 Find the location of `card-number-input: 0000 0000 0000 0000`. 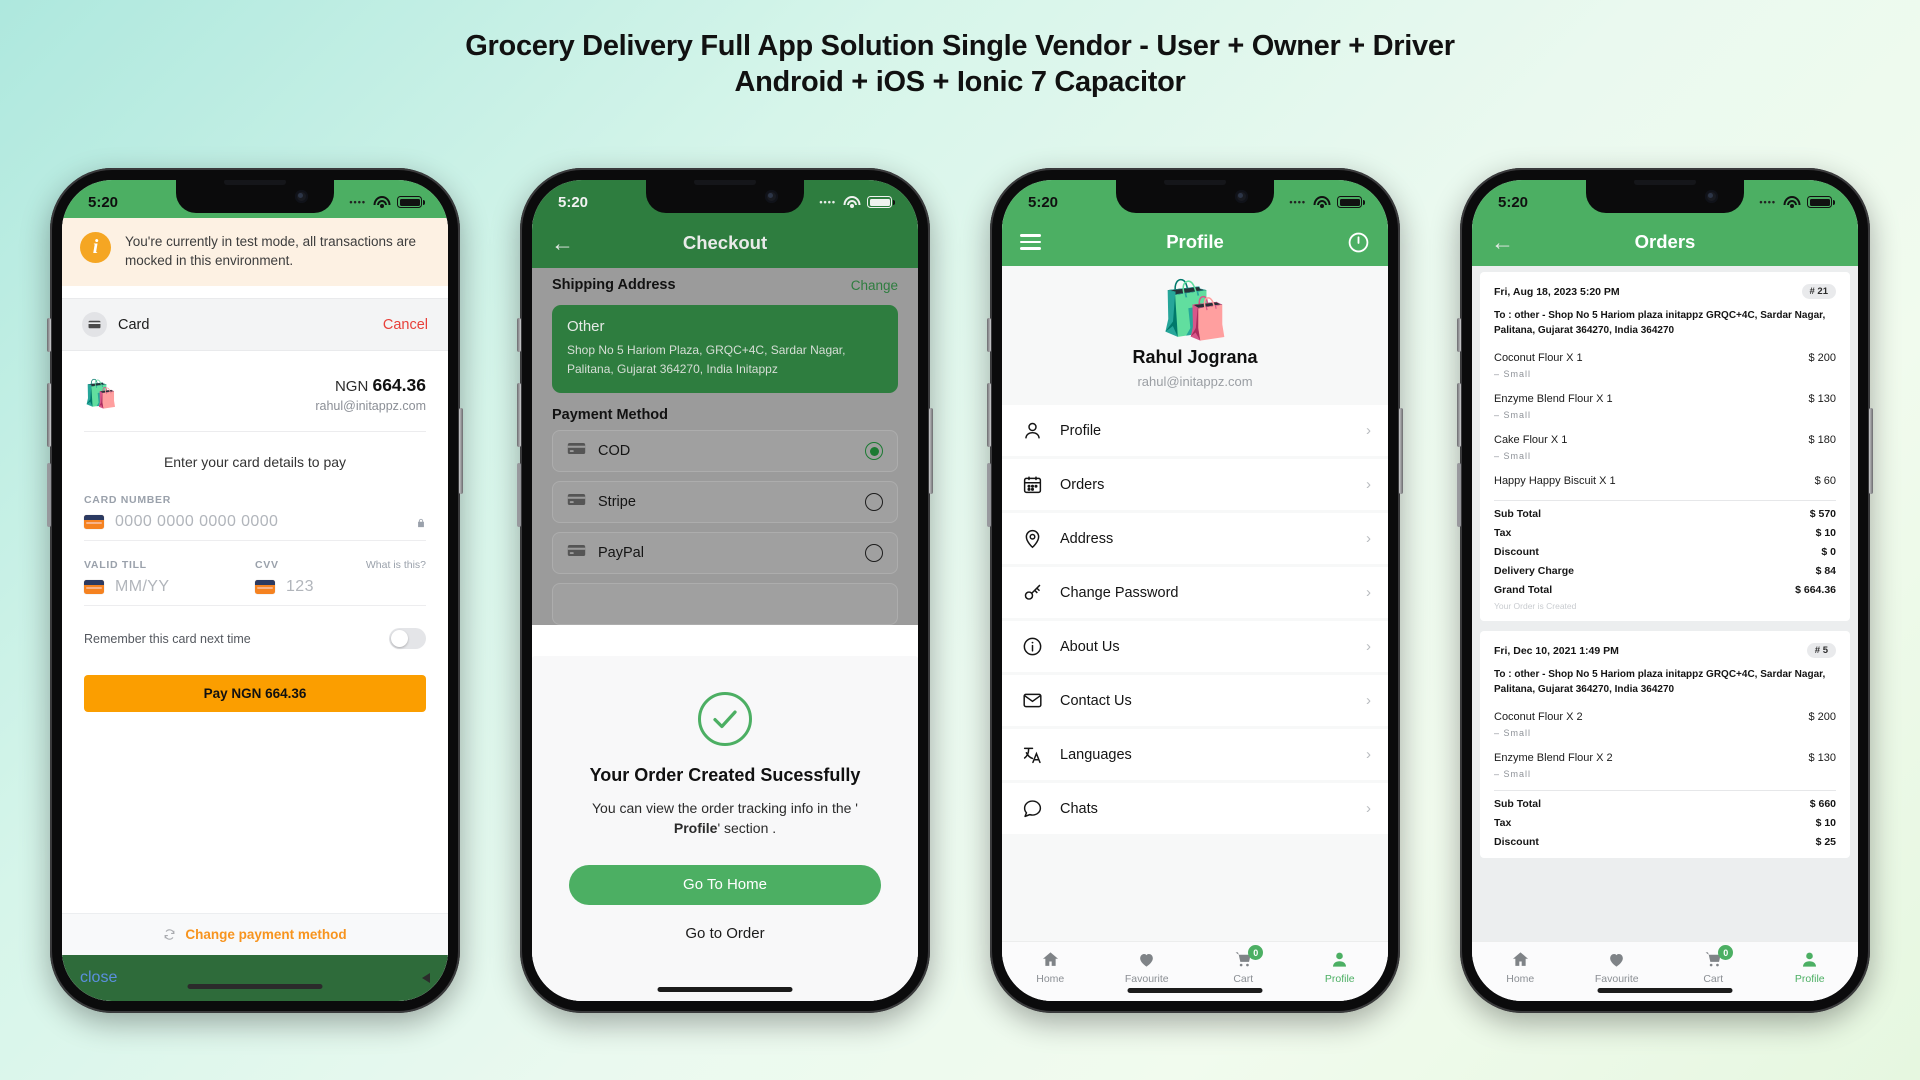

card-number-input: 0000 0000 0000 0000 is located at coordinates (255, 524).